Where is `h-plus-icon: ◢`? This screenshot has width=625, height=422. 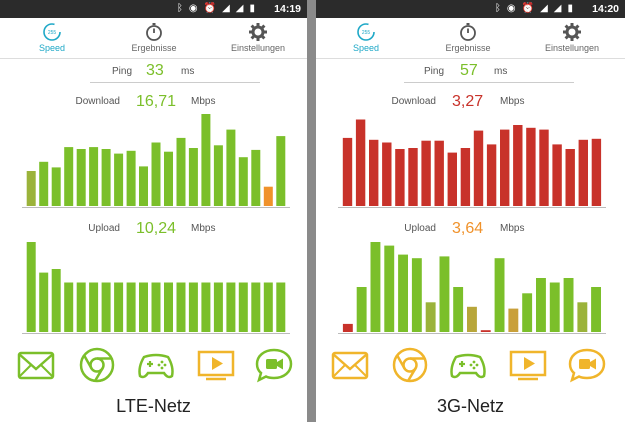
h-plus-icon: ◢ is located at coordinates (557, 8).